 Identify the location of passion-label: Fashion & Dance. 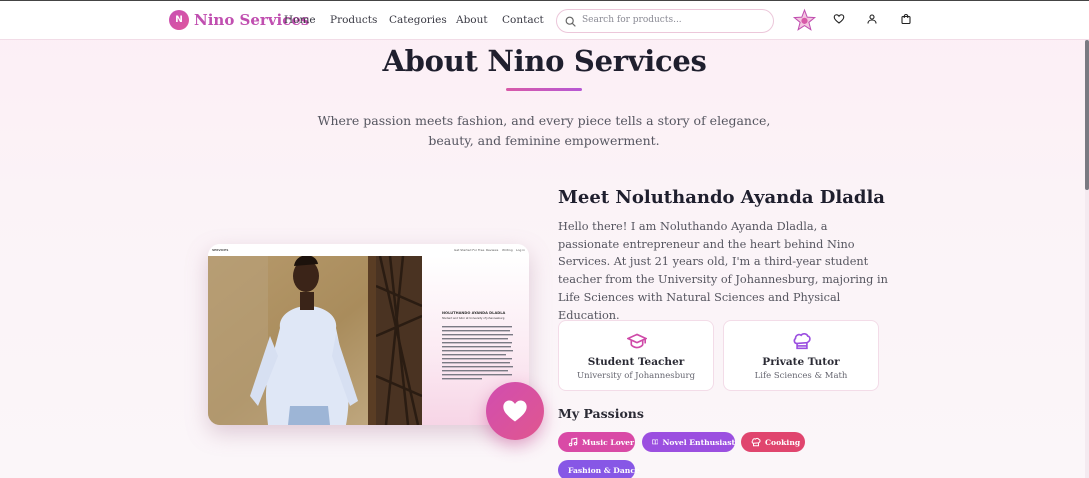
(604, 470).